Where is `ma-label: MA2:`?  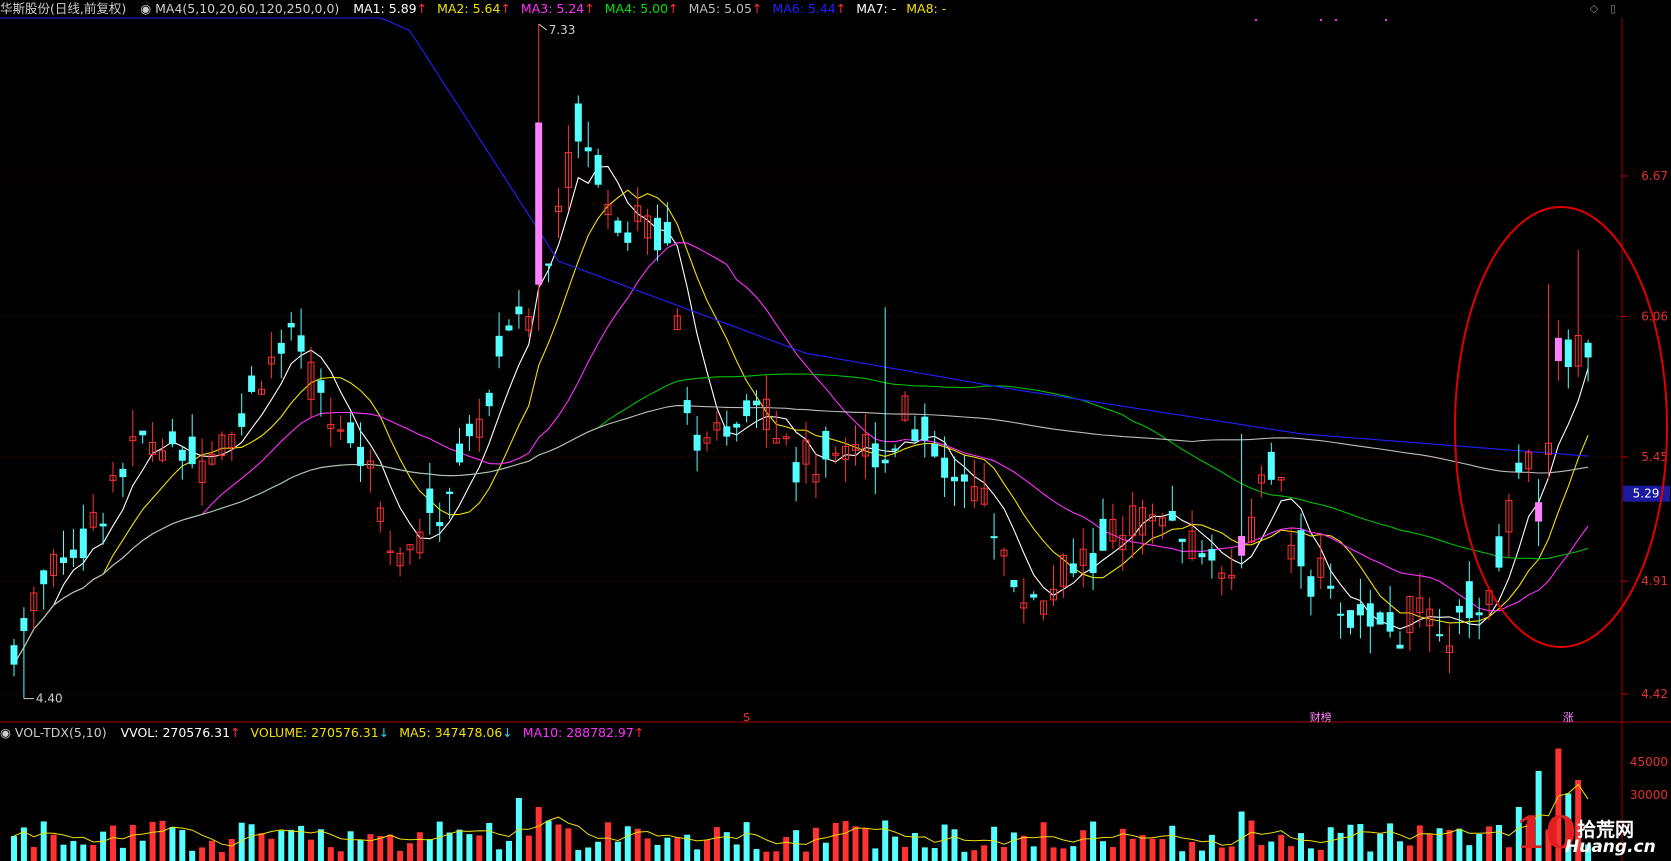 ma-label: MA2: is located at coordinates (453, 8).